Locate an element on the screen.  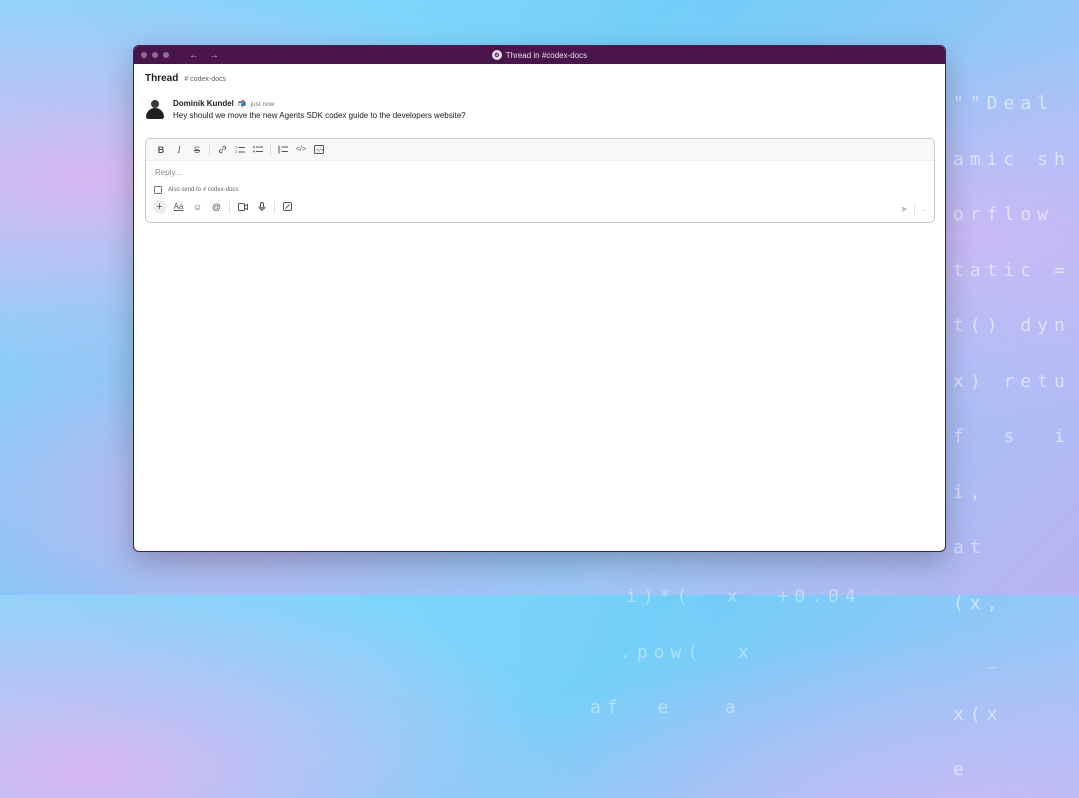
thread-title: Thread is located at coordinates (162, 78).